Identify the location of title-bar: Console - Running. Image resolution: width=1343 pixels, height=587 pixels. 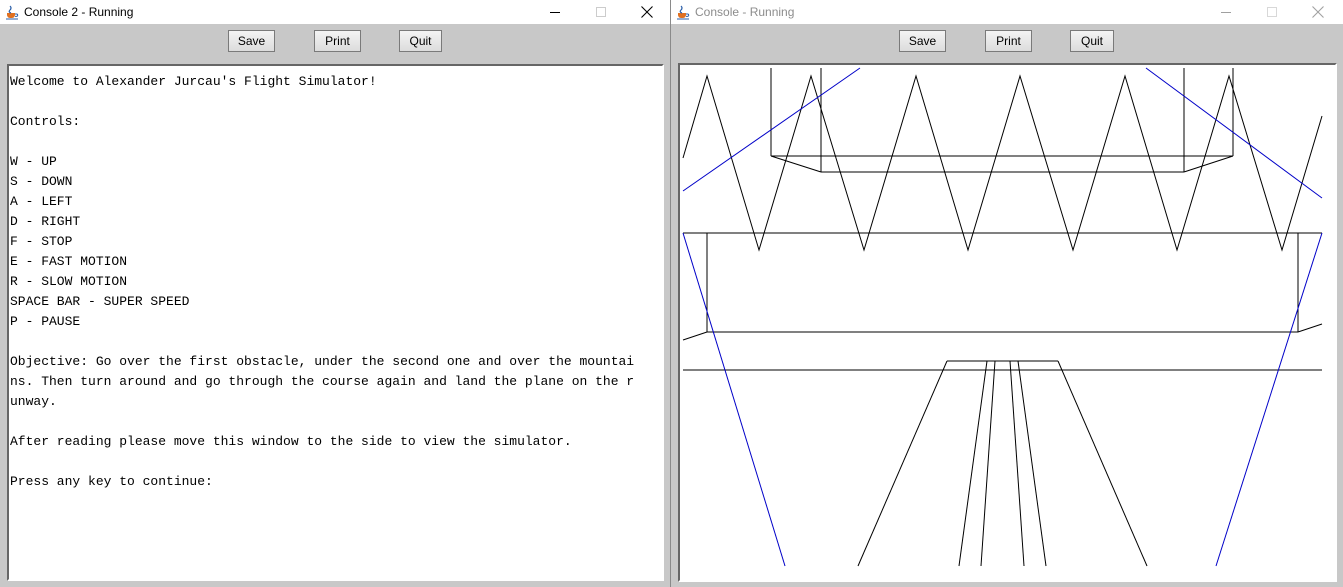
(1007, 12).